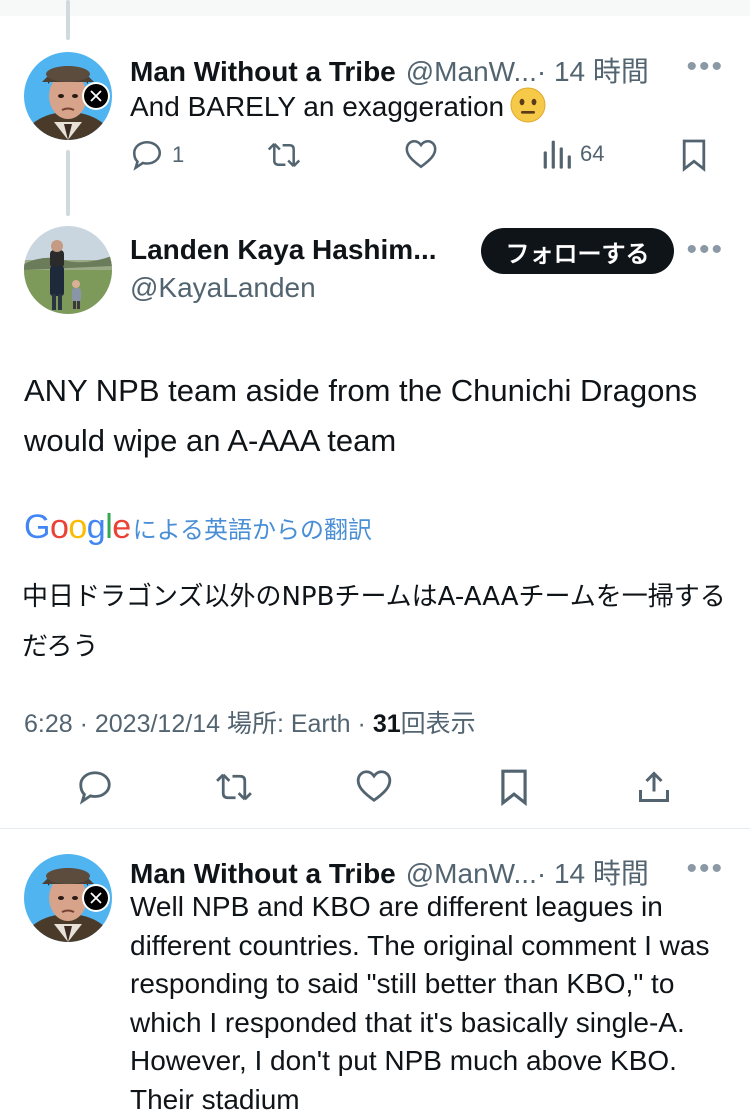 The height and width of the screenshot is (1119, 750). I want to click on follow-button: フォローする, so click(577, 251).